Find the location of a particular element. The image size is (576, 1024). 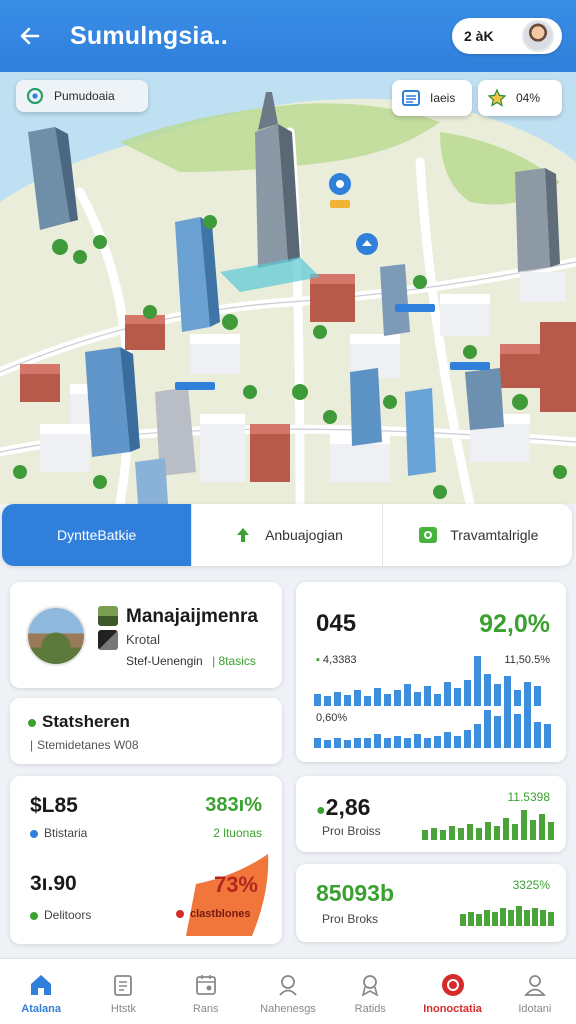

profile-subtitle: Krotal is located at coordinates (143, 639).